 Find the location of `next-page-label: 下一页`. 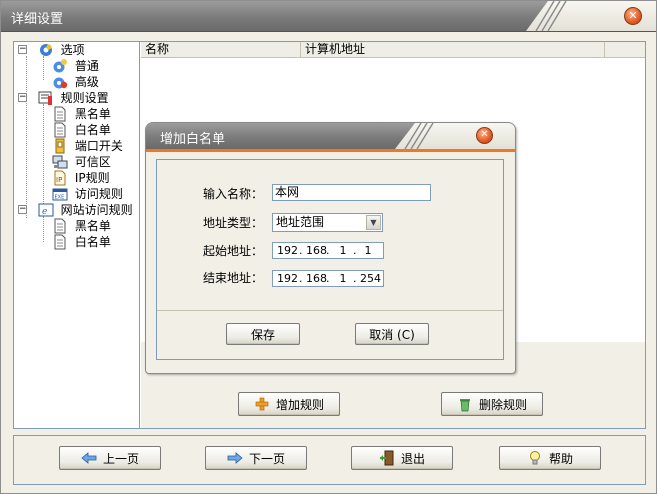

next-page-label: 下一页 is located at coordinates (266, 458).